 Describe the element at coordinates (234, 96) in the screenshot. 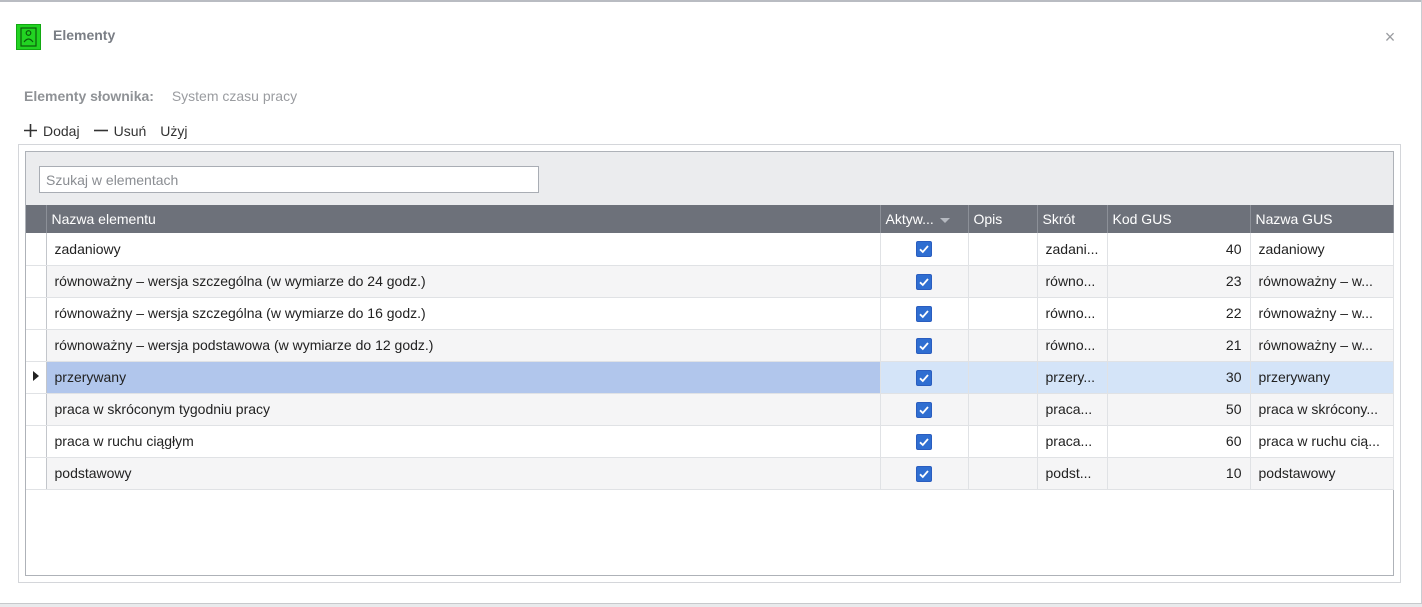

I see `dictionary-value: System czasu pracy` at that location.